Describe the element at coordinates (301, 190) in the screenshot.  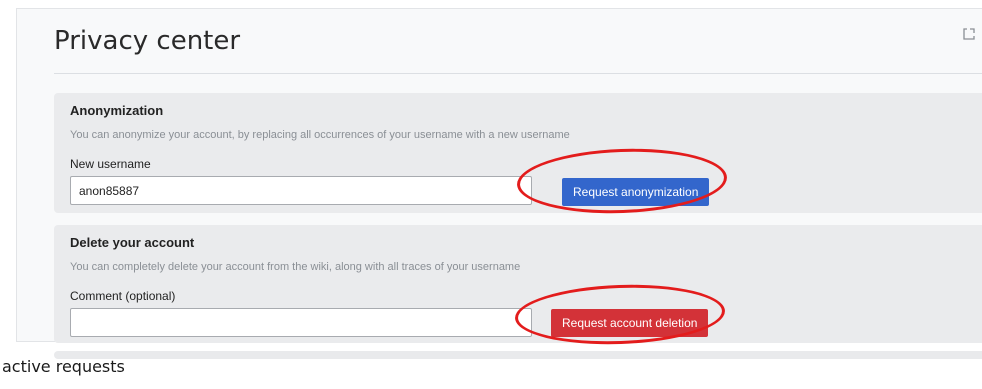
I see `new-username-input` at that location.